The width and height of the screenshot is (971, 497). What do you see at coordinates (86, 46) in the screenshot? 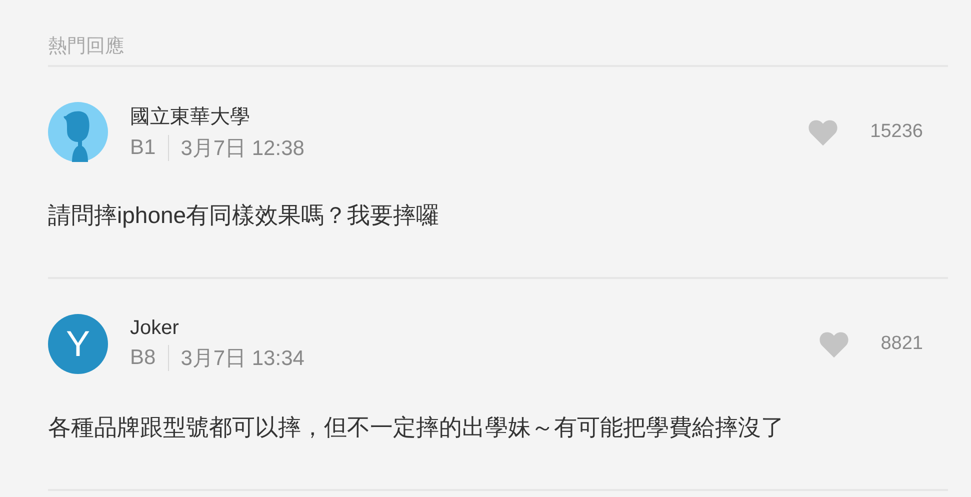
I see `section-title: 熱門回應` at bounding box center [86, 46].